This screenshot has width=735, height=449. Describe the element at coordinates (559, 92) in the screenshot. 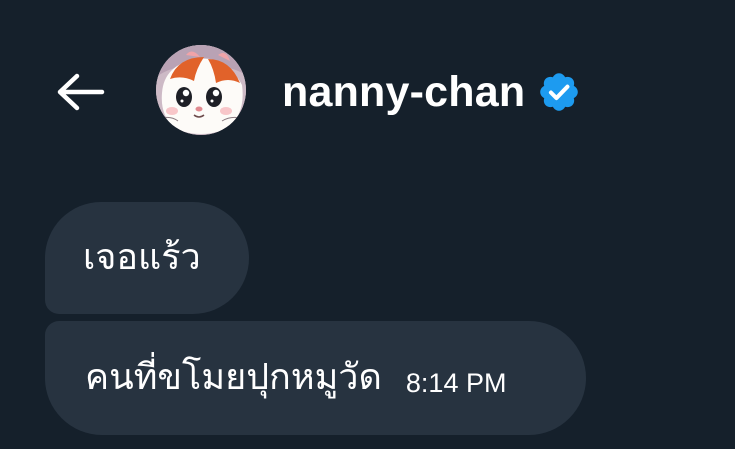

I see `verified-badge-icon` at that location.